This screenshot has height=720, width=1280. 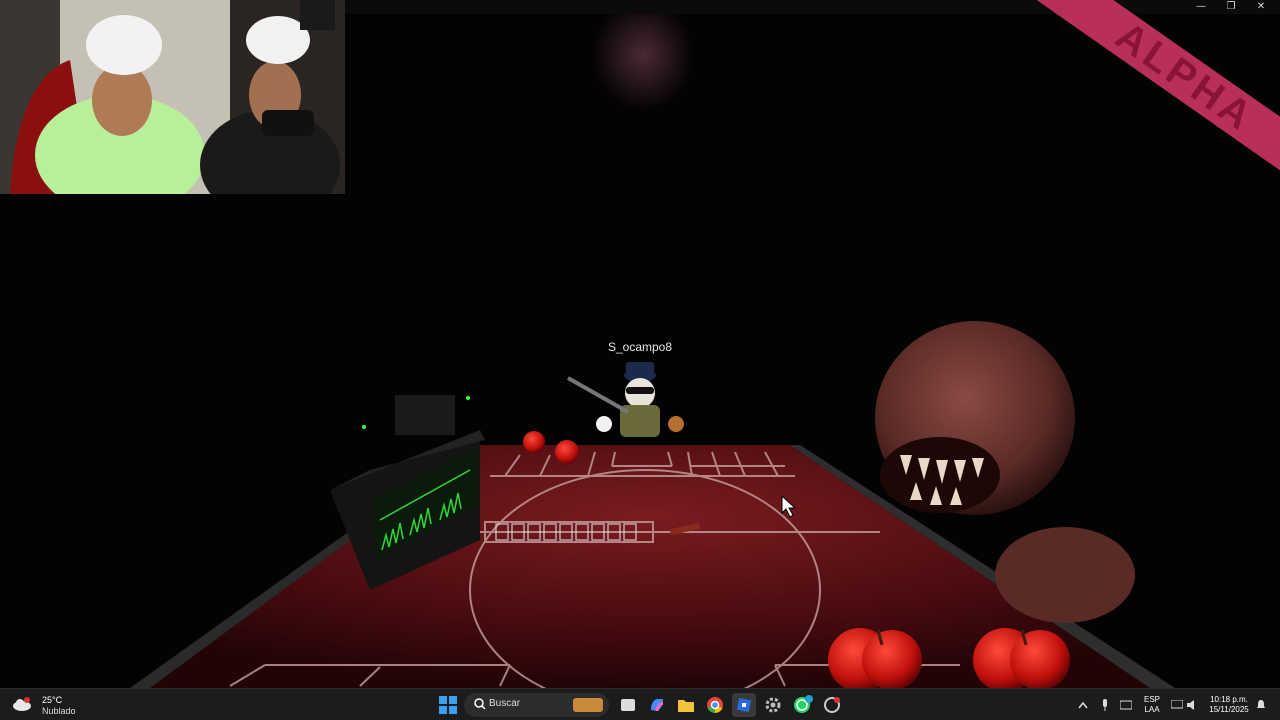 I want to click on roblox-studio-button, so click(x=832, y=705).